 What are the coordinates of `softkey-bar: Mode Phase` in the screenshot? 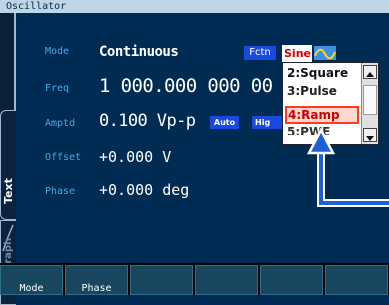 It's located at (194, 279).